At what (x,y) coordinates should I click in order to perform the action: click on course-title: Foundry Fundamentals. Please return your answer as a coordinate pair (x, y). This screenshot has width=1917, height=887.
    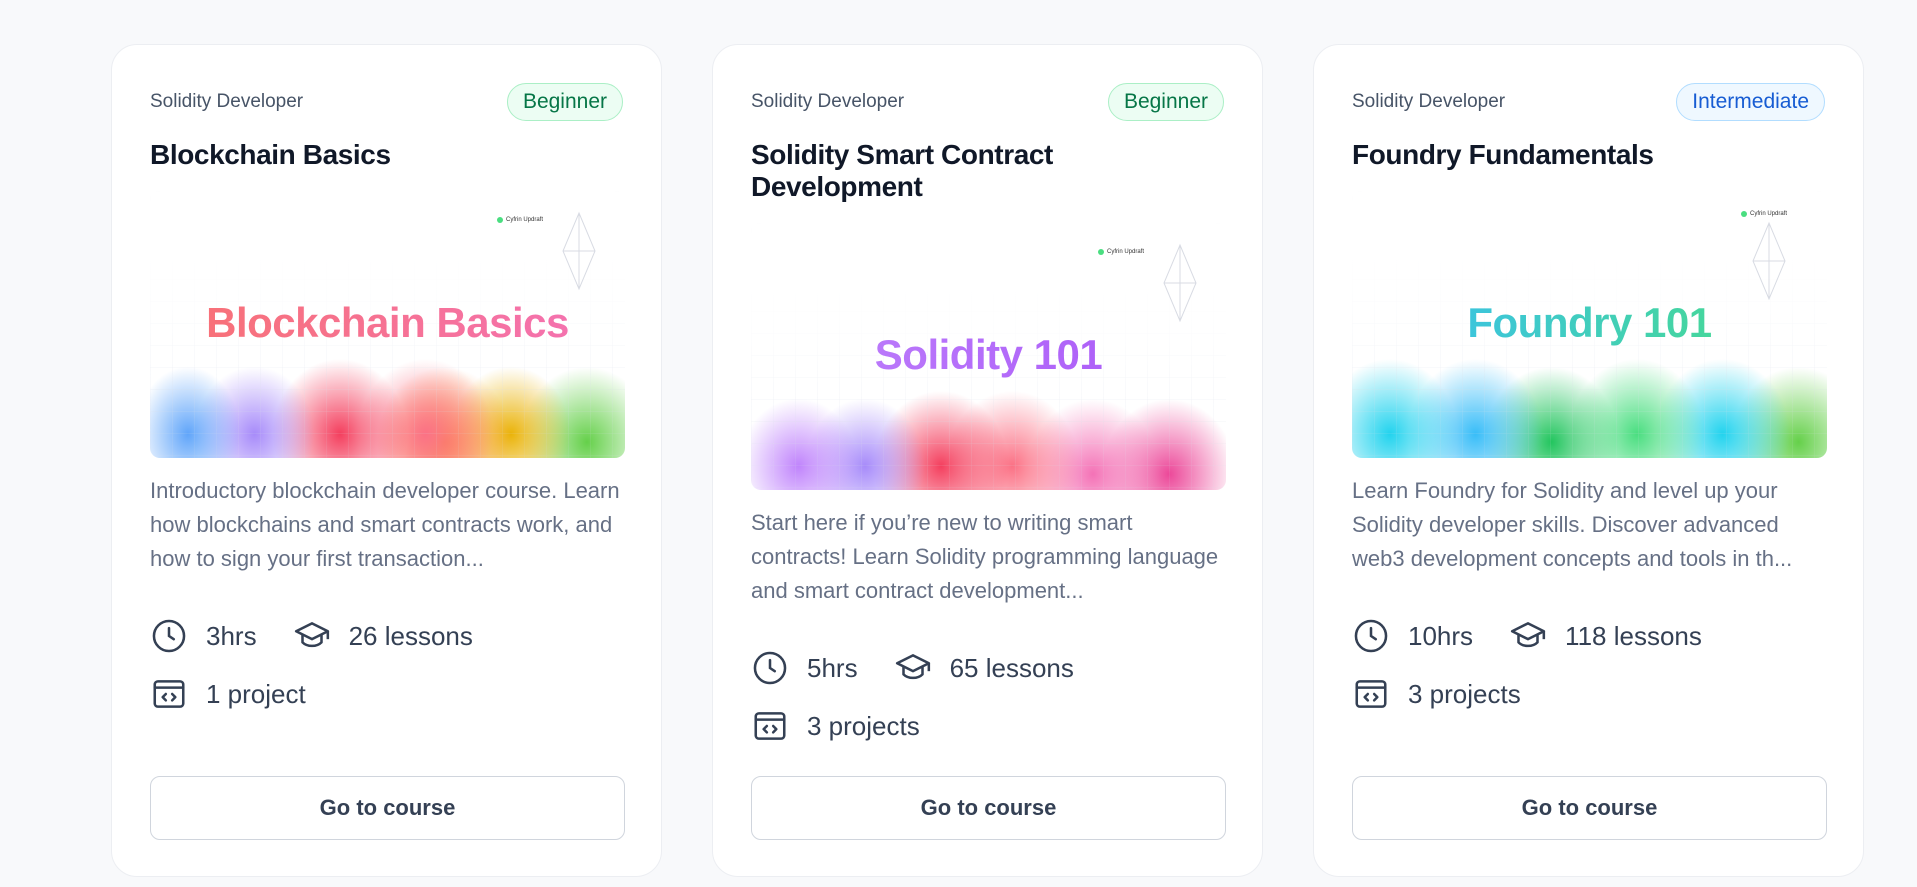
    Looking at the image, I should click on (1503, 154).